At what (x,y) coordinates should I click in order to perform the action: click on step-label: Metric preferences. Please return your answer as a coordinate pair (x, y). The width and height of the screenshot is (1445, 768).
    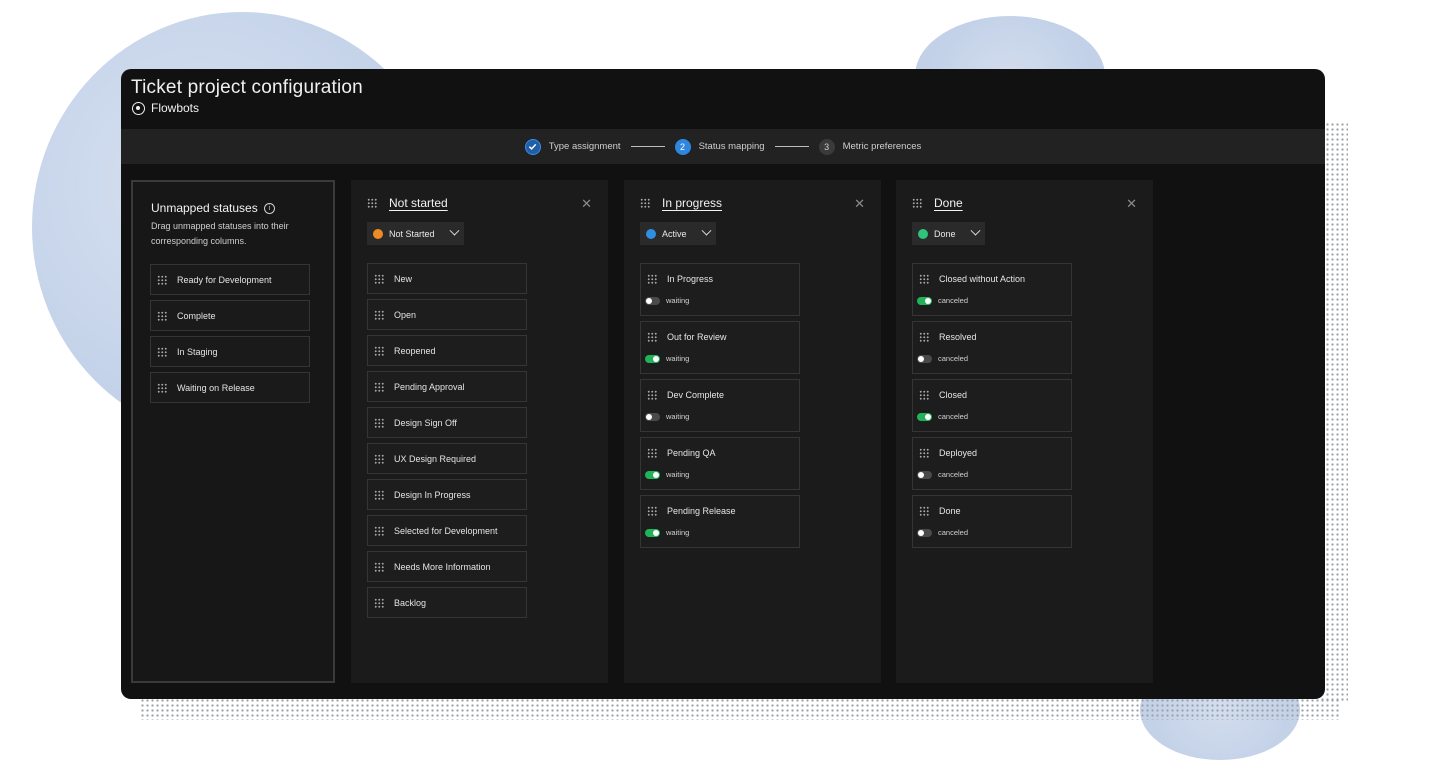
    Looking at the image, I should click on (882, 146).